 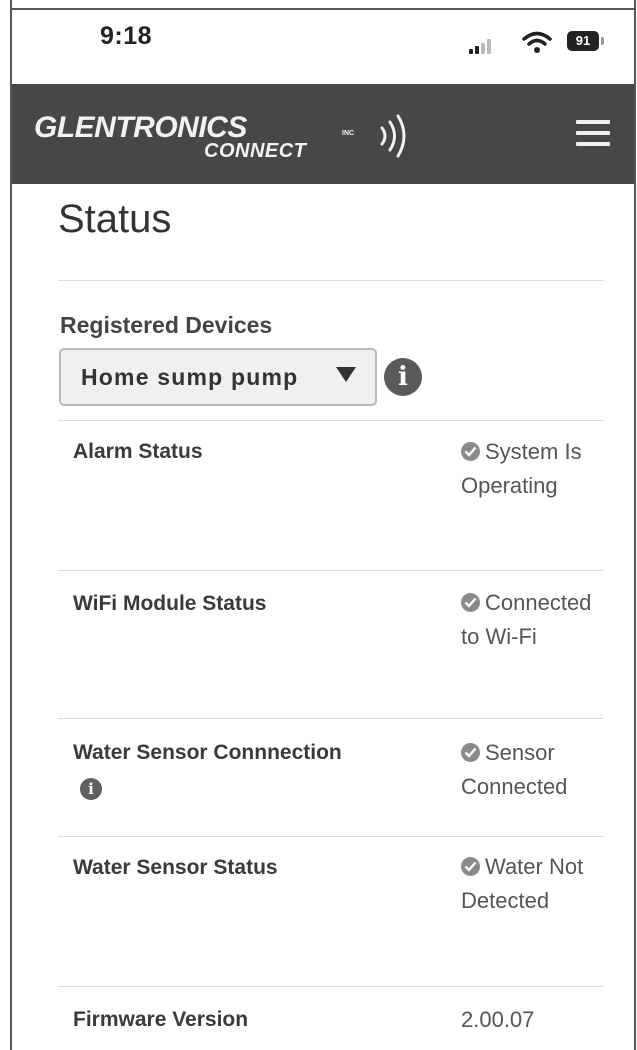 What do you see at coordinates (583, 41) in the screenshot?
I see `battery-icon: 91` at bounding box center [583, 41].